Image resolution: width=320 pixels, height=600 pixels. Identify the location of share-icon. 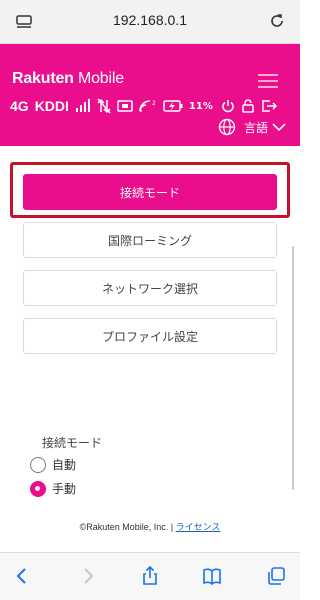
(150, 576).